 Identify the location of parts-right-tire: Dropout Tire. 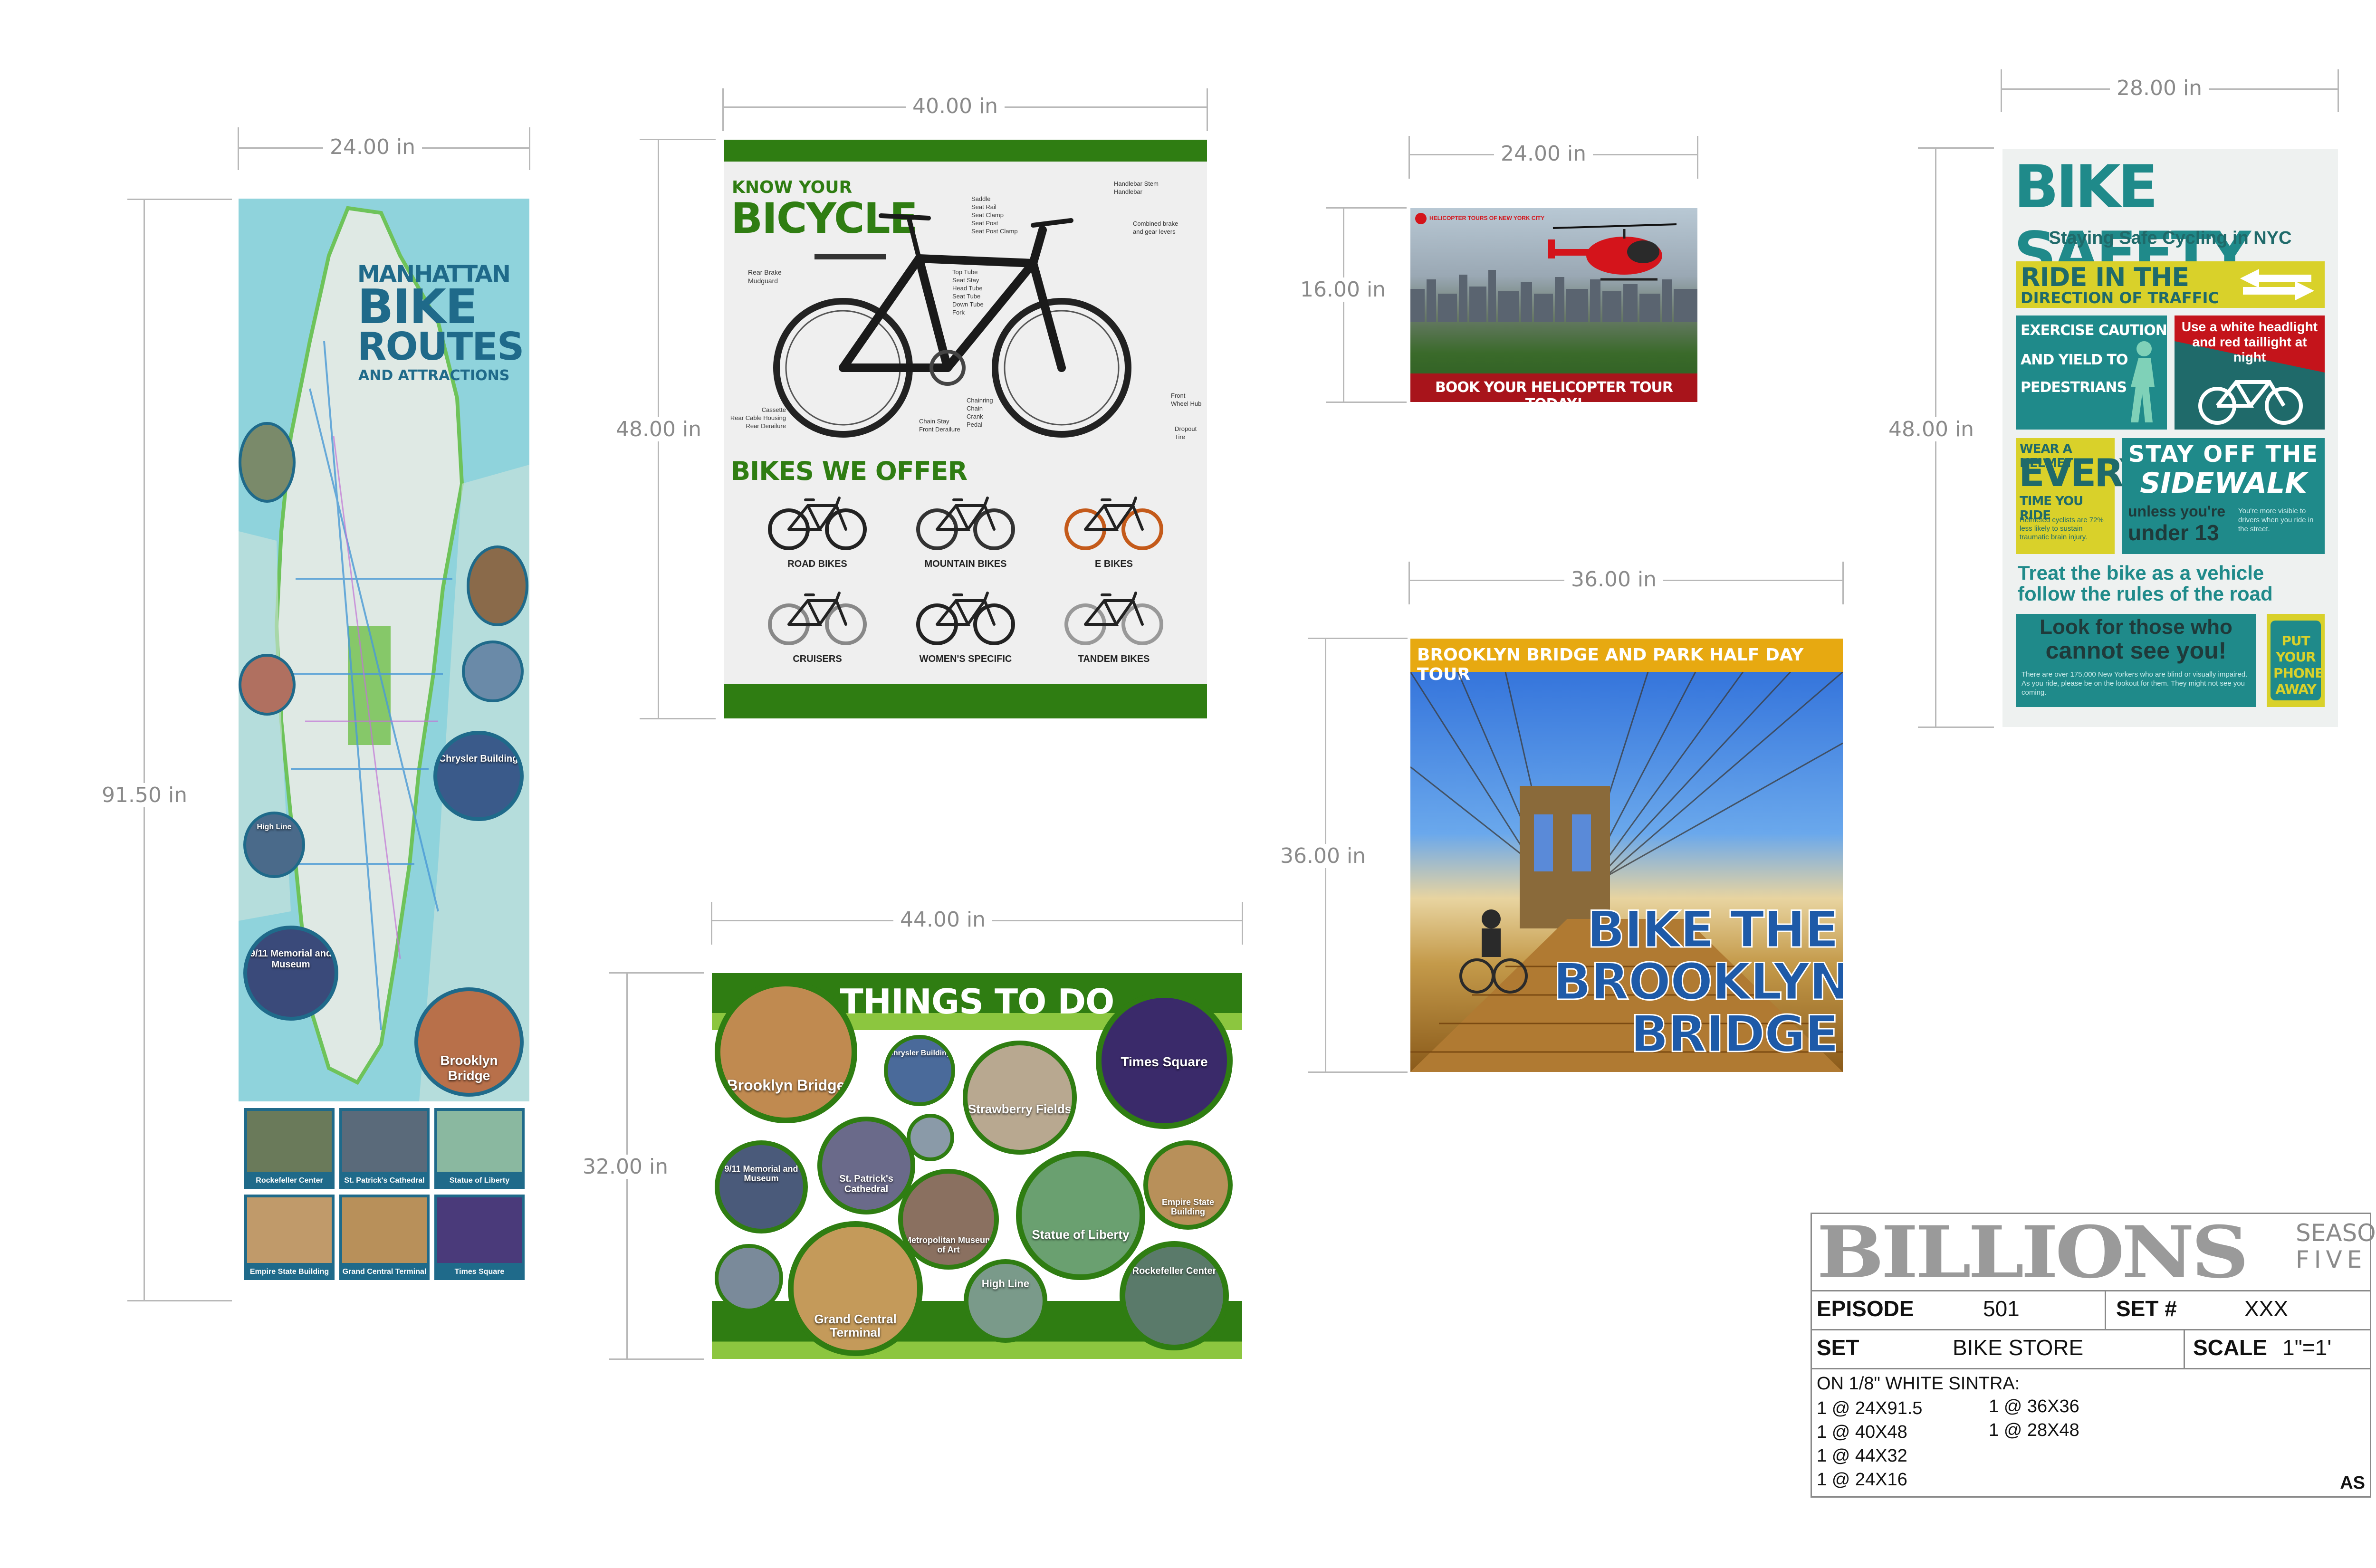
(1186, 433).